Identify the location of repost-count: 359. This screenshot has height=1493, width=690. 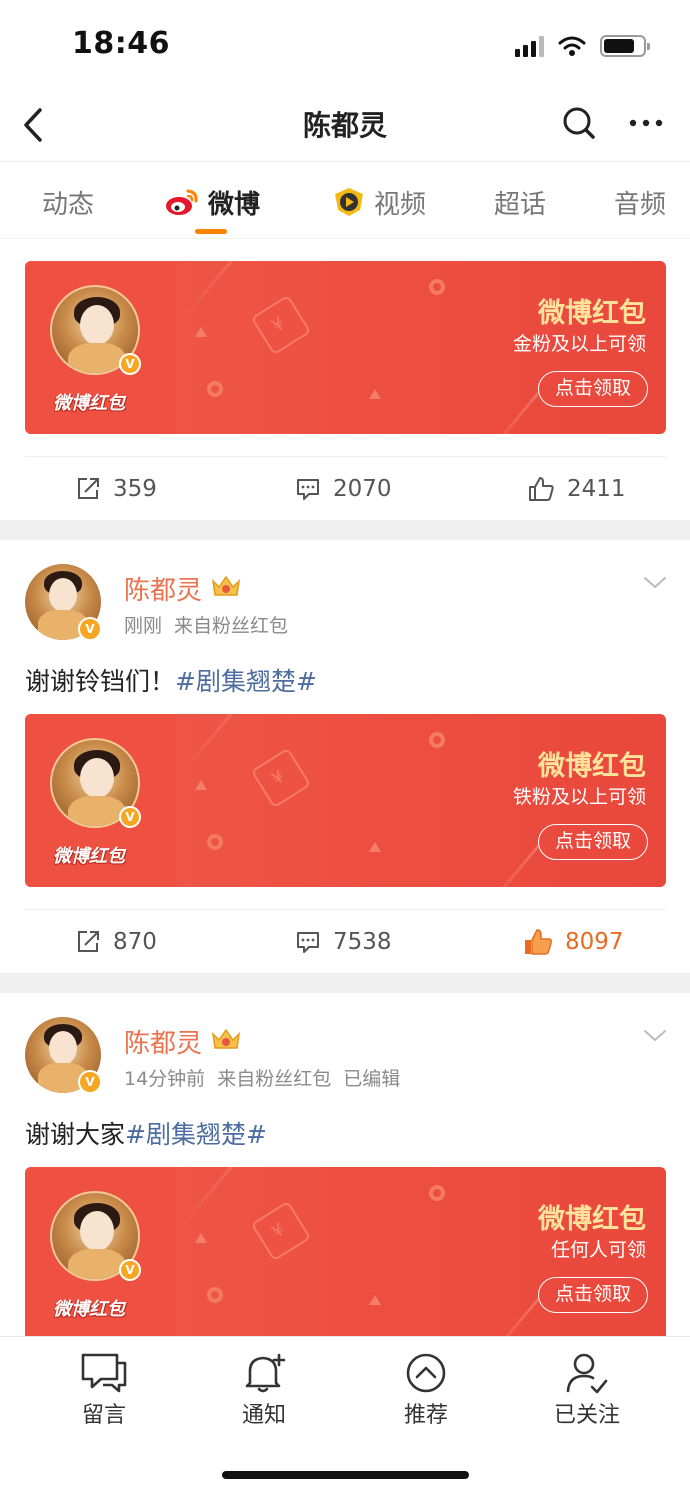
(135, 489).